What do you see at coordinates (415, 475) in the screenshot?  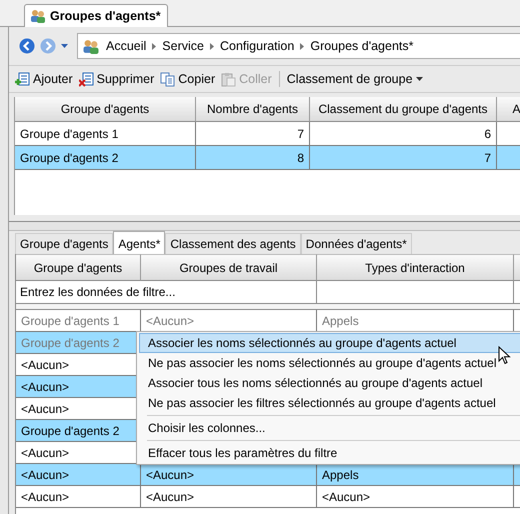 I see `table-cell: Appels` at bounding box center [415, 475].